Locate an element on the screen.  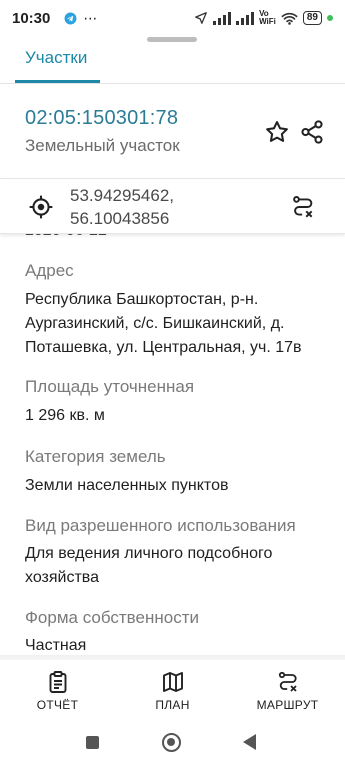
privacy-dot-icon is located at coordinates (330, 18).